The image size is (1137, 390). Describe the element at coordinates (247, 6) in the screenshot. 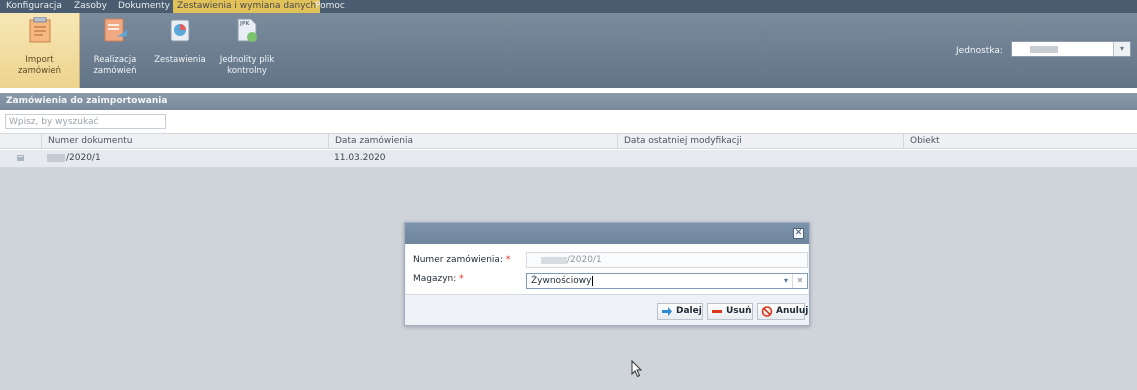

I see `menu-item-zestawienia: Zestawienia i wymiana danych` at that location.